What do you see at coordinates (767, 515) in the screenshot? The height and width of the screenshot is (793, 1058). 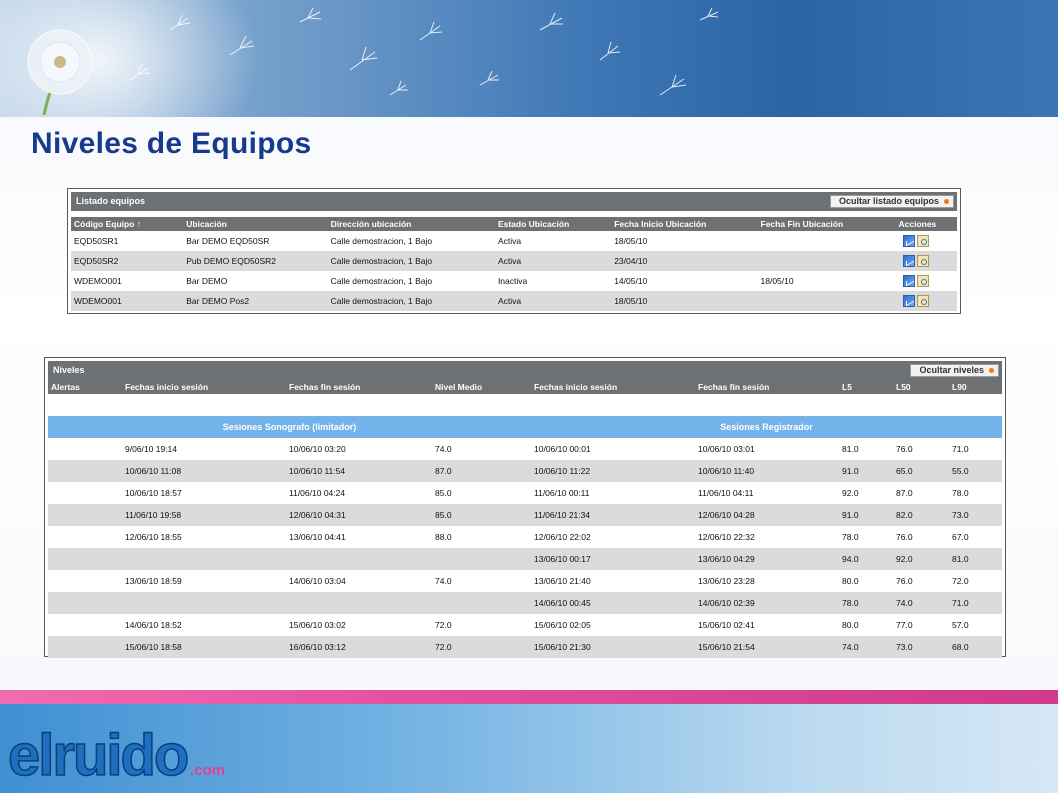 I see `cell-fin-registrador: 12/06/10 04:28` at bounding box center [767, 515].